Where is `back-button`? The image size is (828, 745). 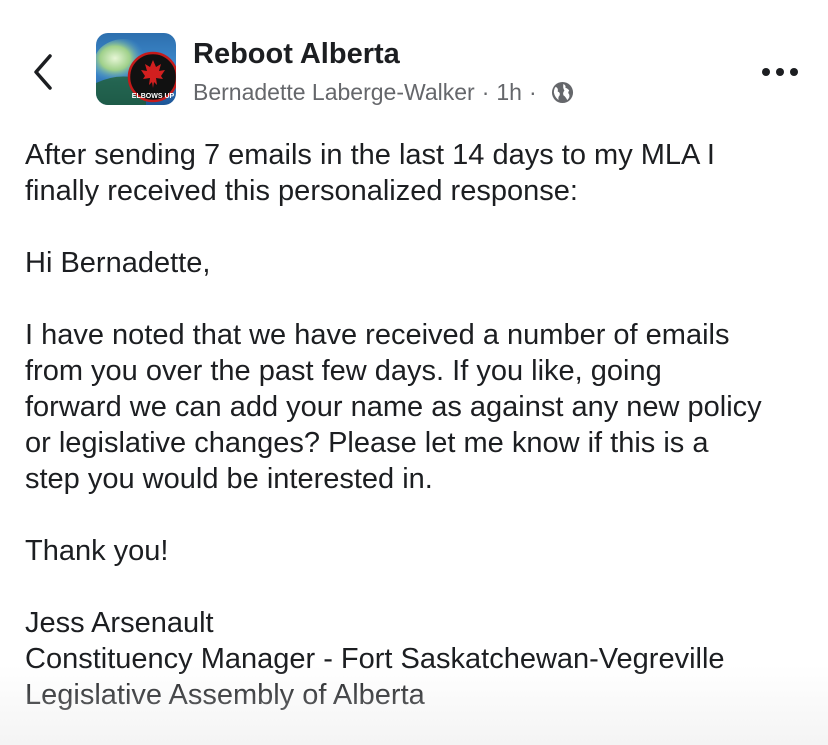 back-button is located at coordinates (45, 72).